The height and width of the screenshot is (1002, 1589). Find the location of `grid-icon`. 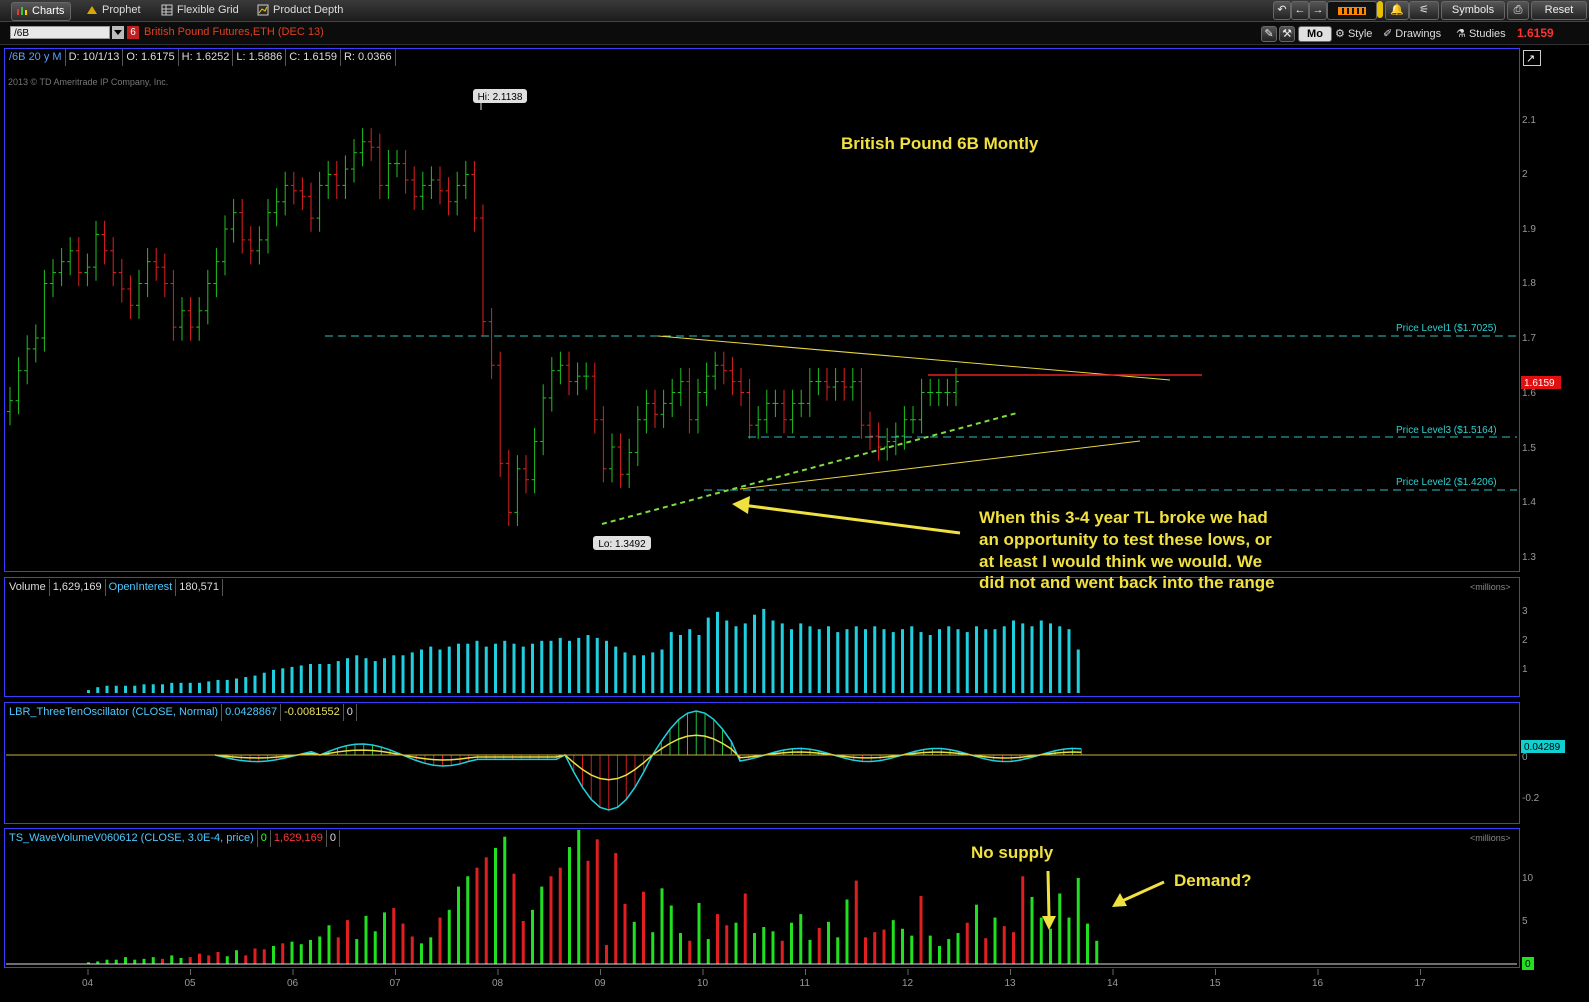

grid-icon is located at coordinates (167, 10).